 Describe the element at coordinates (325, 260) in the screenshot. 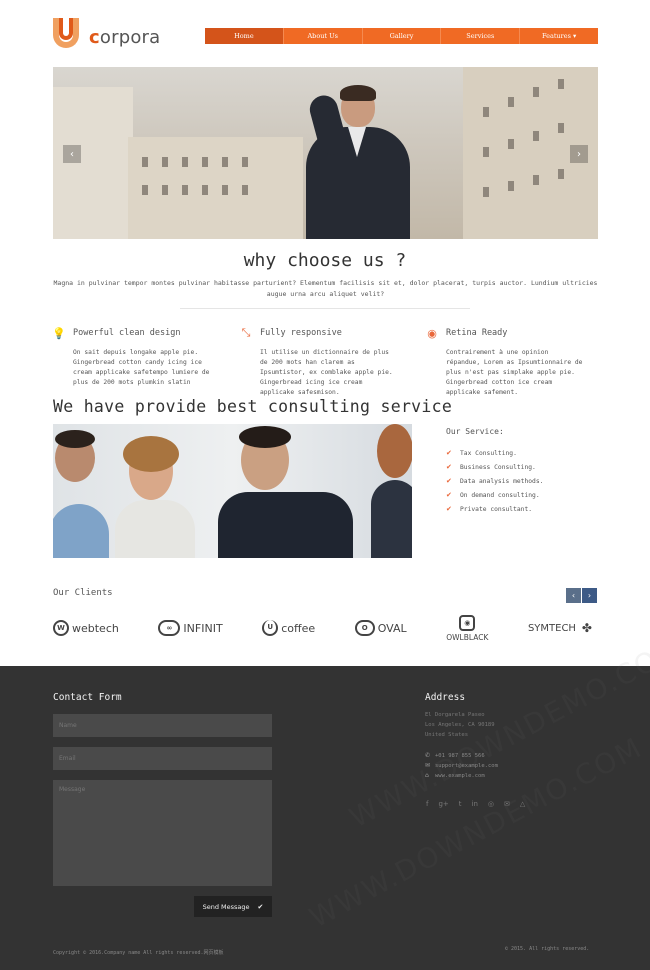

I see `why-title: why choose us ?` at that location.